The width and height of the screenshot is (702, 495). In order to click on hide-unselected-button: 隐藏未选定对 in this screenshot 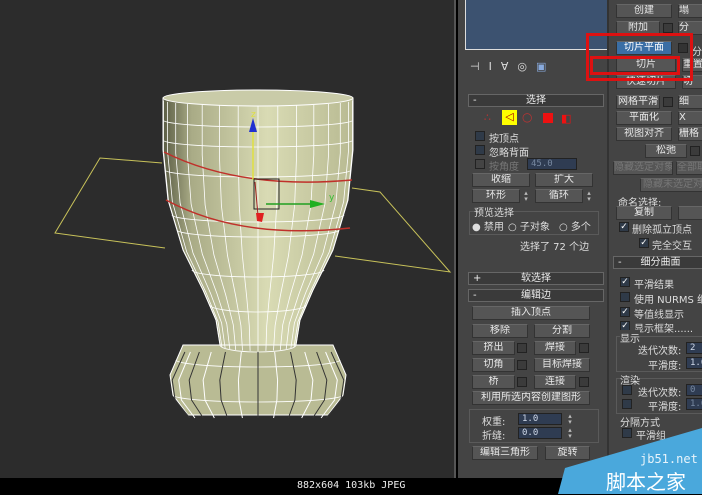, I will do `click(671, 185)`.